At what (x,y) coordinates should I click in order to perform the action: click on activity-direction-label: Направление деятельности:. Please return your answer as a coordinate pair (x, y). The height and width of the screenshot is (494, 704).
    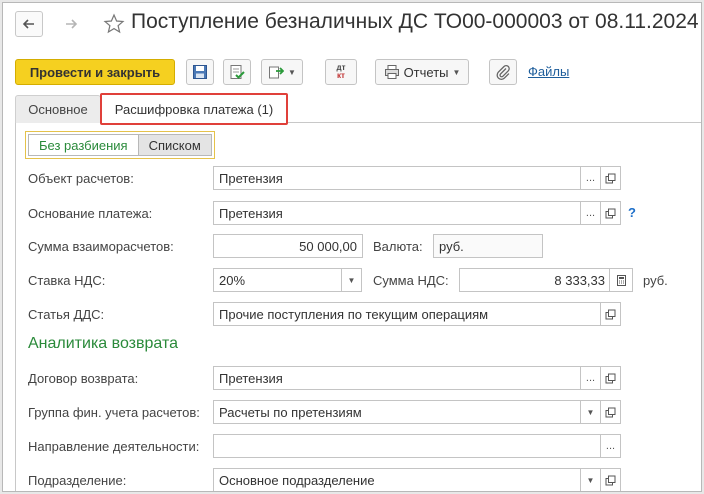
    Looking at the image, I should click on (114, 446).